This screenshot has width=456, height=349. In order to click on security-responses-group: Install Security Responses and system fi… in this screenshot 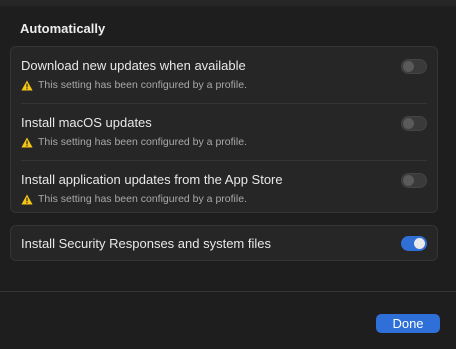, I will do `click(224, 243)`.